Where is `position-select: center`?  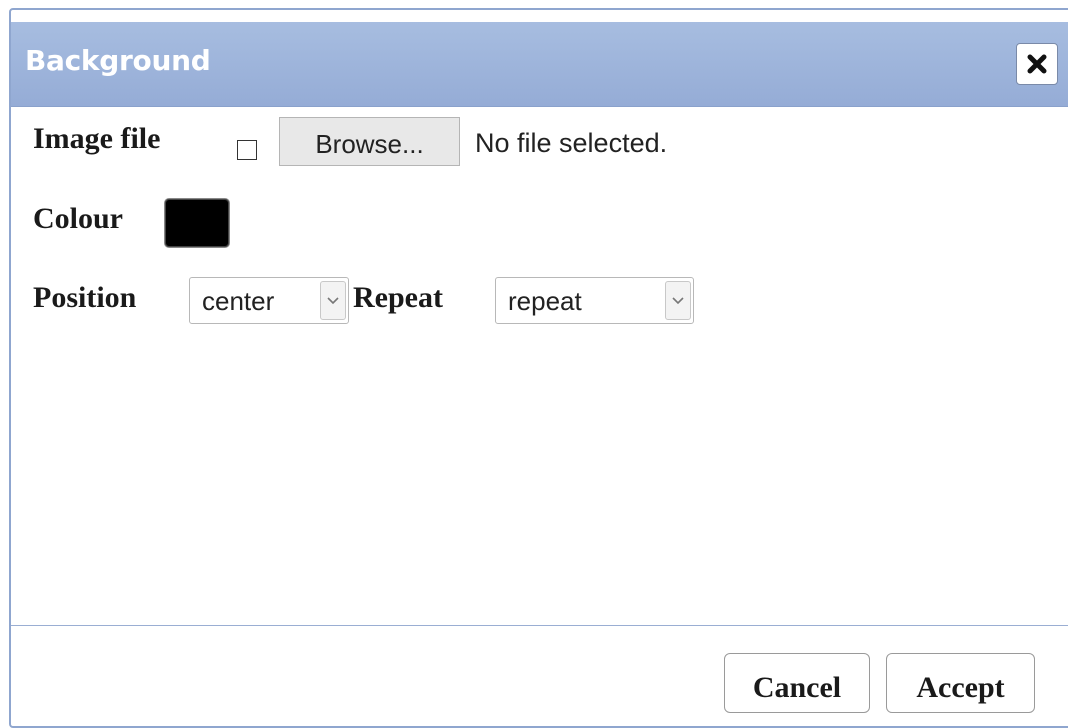 position-select: center is located at coordinates (269, 300).